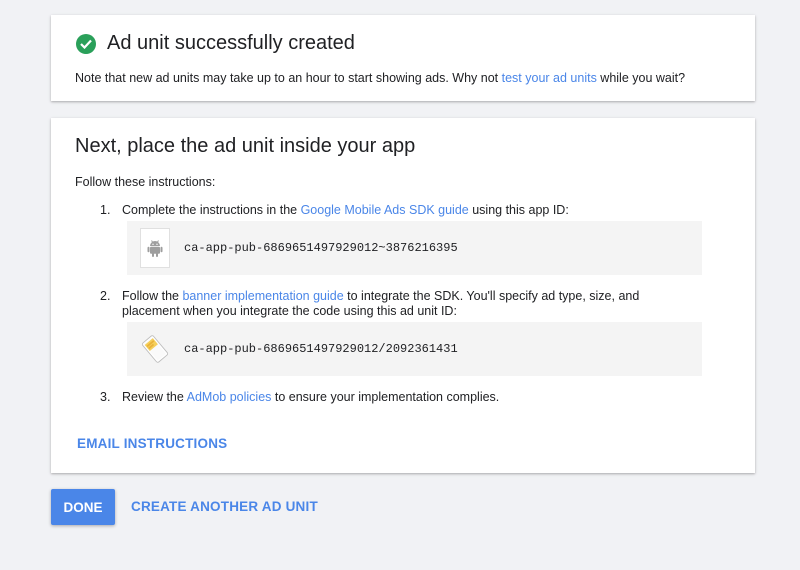  Describe the element at coordinates (105, 296) in the screenshot. I see `step-number: 2.` at that location.